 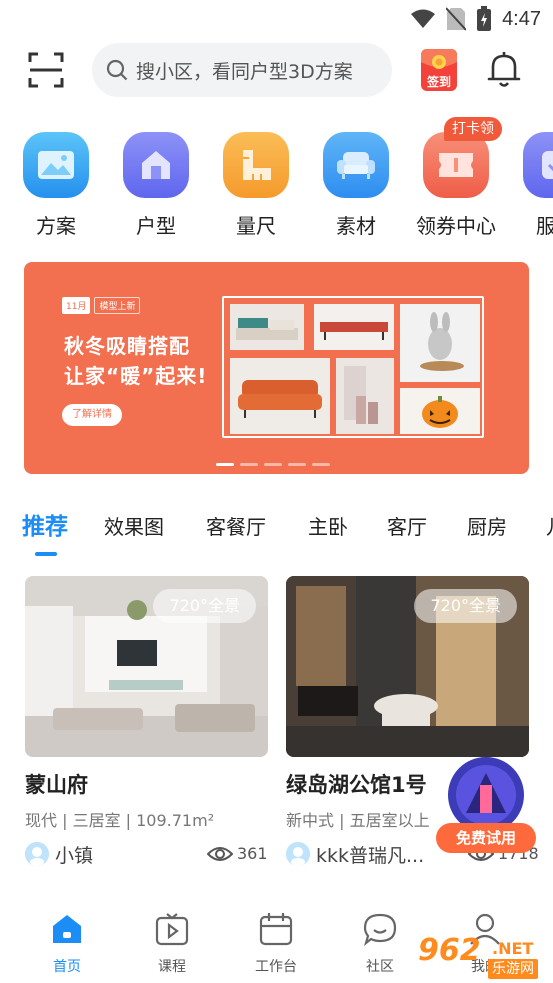 I want to click on video-icon, so click(x=172, y=929).